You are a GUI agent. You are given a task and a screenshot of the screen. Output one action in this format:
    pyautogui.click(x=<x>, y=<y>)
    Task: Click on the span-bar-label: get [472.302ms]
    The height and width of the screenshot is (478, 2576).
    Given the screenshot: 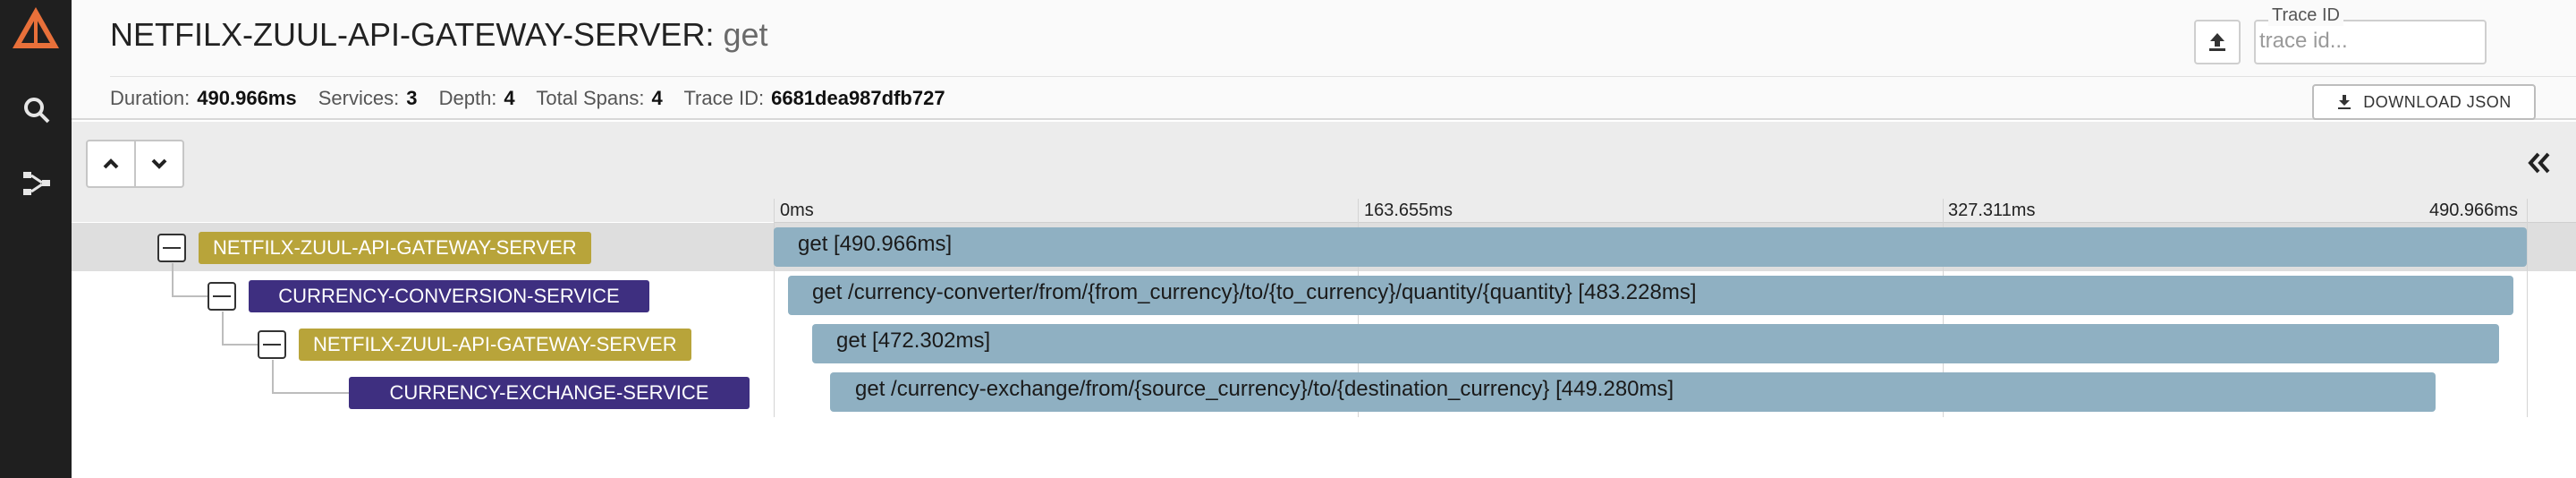 What is the action you would take?
    pyautogui.click(x=913, y=341)
    